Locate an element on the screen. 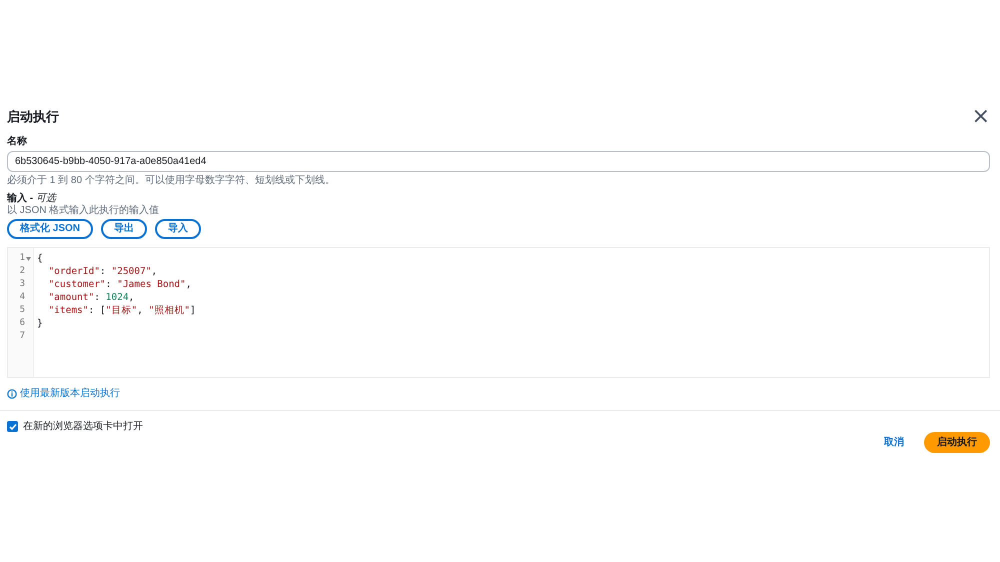 The height and width of the screenshot is (562, 1000). line-number: 4 is located at coordinates (22, 297).